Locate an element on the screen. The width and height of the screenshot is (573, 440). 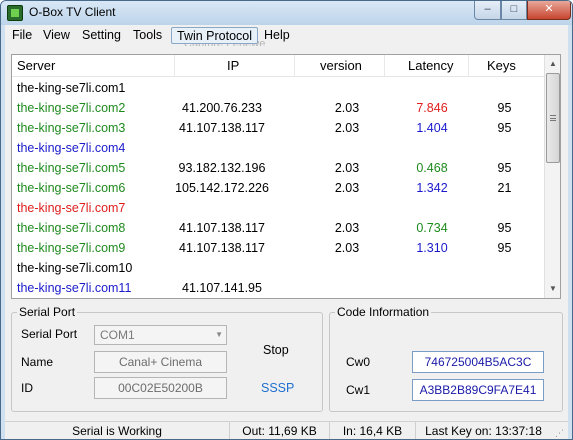
serial-port-value: COM1 is located at coordinates (117, 335).